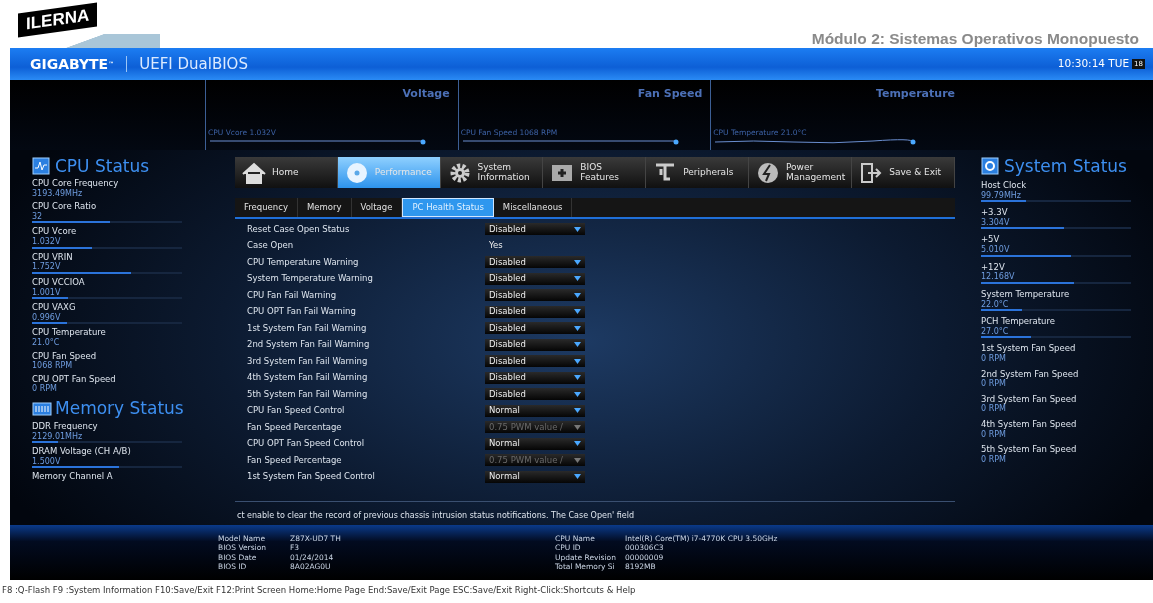 The width and height of the screenshot is (1153, 603). Describe the element at coordinates (1065, 166) in the screenshot. I see `section-title: System Status` at that location.